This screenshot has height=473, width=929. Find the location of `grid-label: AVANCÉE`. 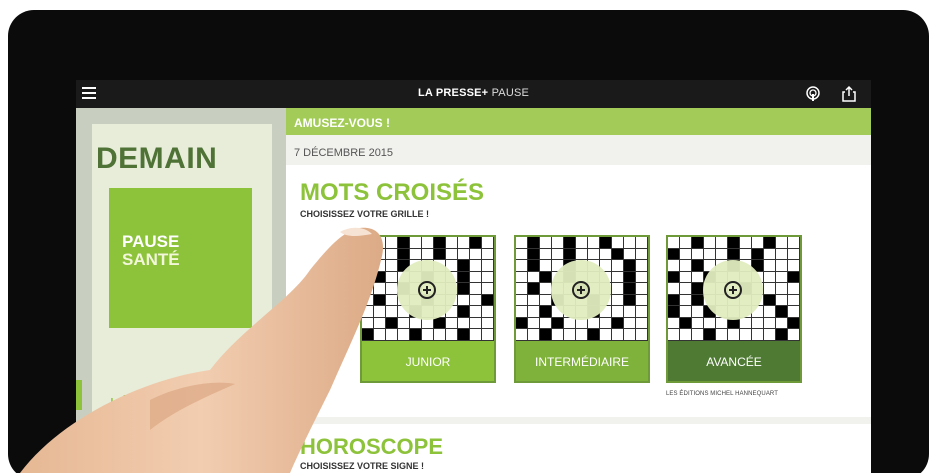

grid-label: AVANCÉE is located at coordinates (734, 361).